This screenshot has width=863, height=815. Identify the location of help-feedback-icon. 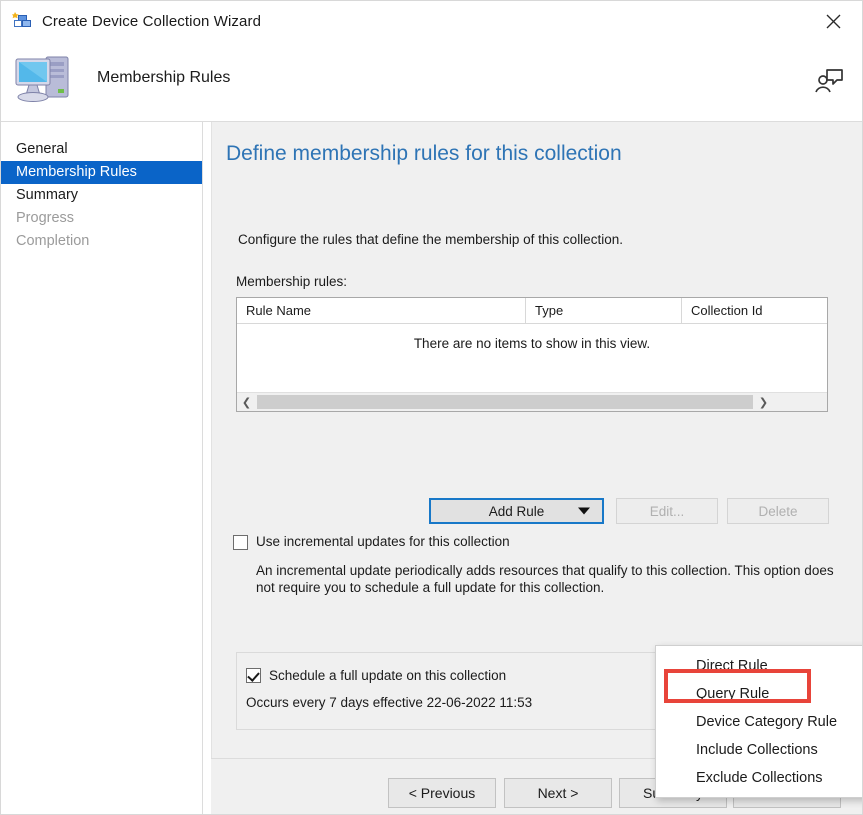
(829, 81).